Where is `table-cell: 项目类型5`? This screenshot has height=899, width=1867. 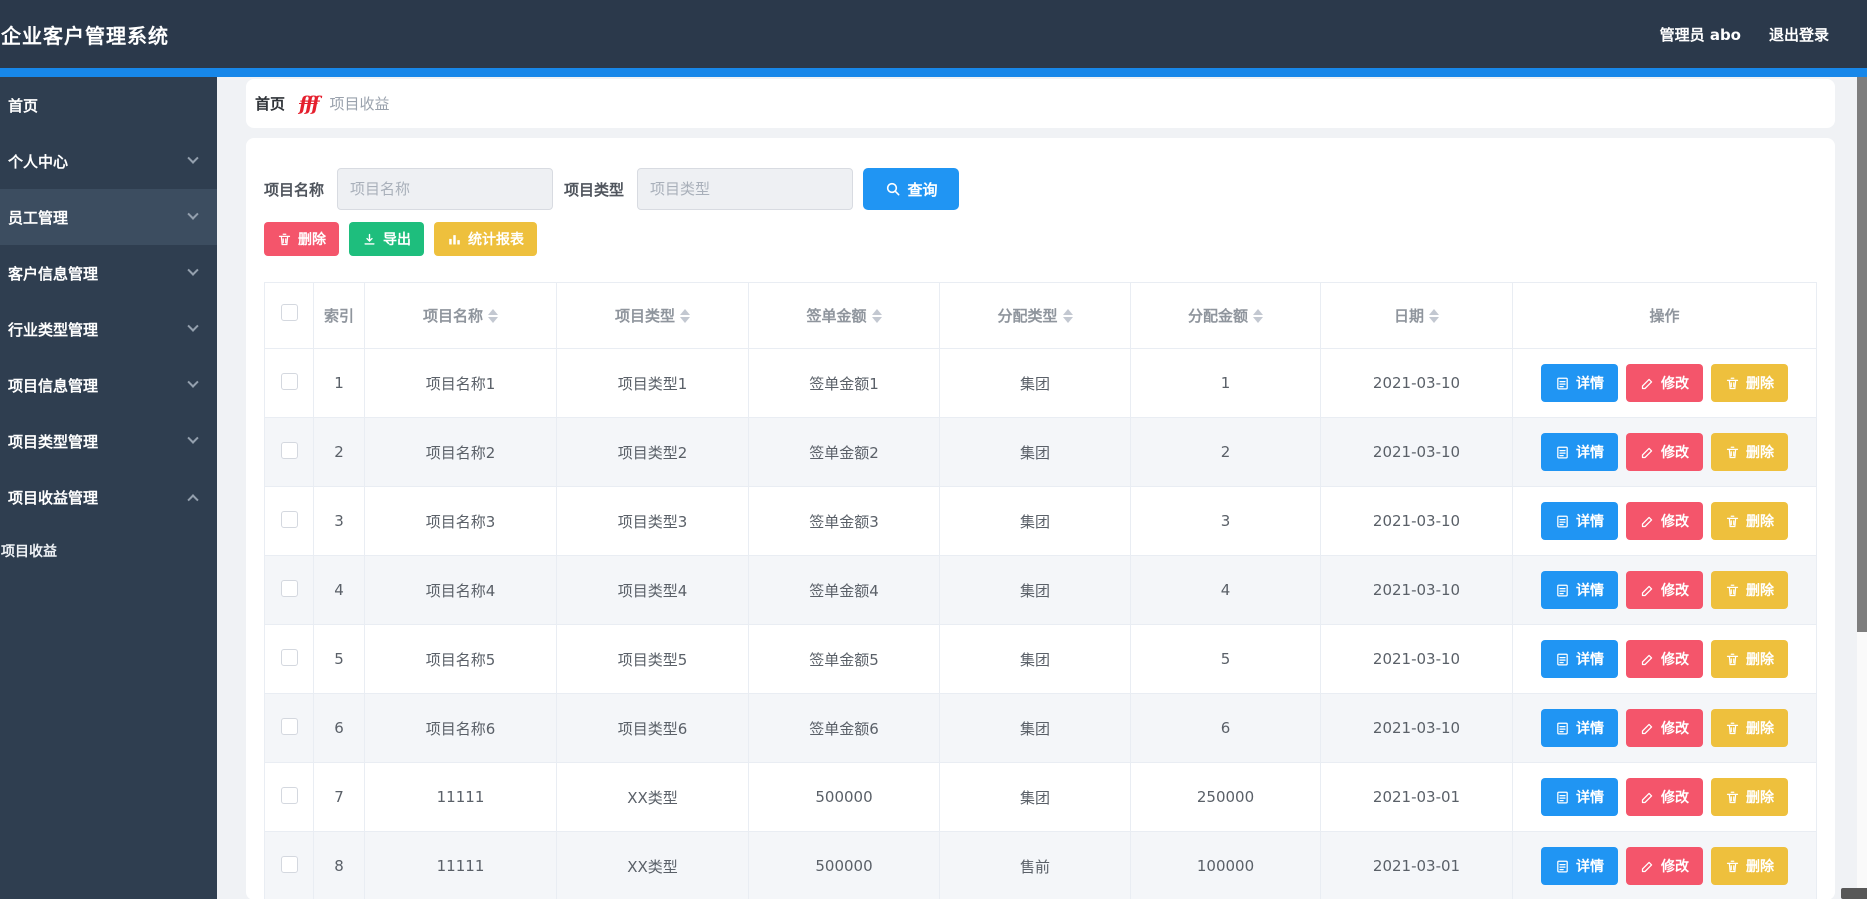 table-cell: 项目类型5 is located at coordinates (652, 659).